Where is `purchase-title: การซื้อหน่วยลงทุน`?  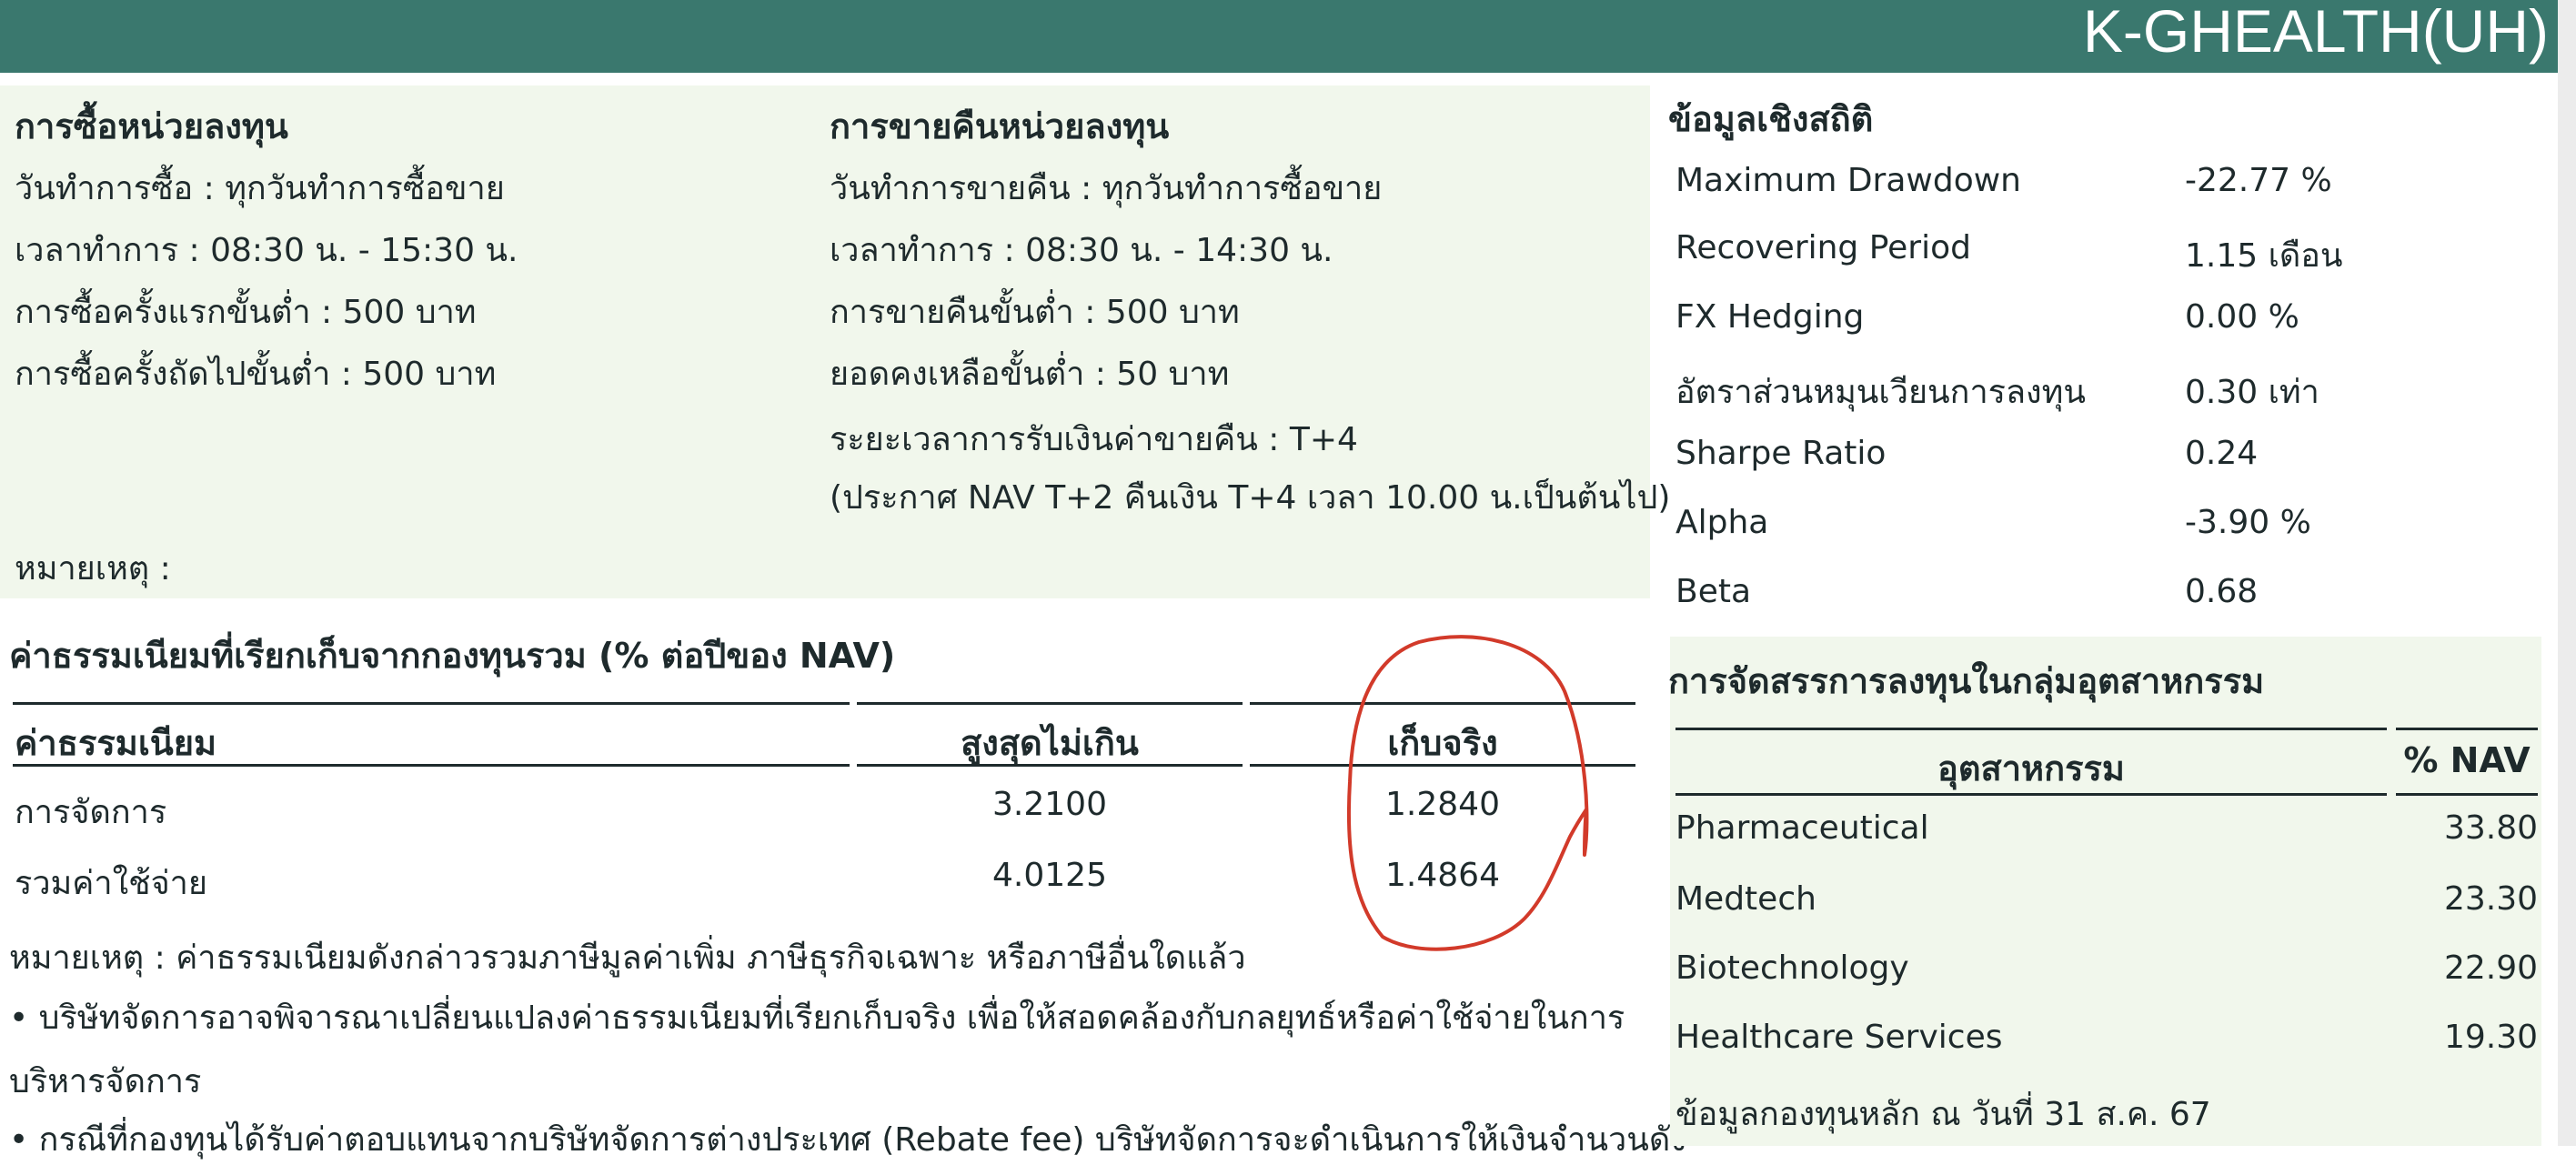
purchase-title: การซื้อหน่วยลงทุน is located at coordinates (151, 126).